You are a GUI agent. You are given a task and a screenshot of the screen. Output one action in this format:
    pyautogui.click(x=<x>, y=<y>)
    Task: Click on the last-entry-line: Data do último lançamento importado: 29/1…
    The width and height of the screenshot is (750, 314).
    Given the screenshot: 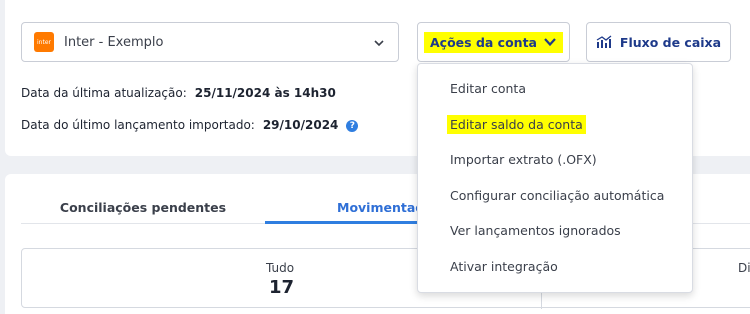 What is the action you would take?
    pyautogui.click(x=190, y=125)
    